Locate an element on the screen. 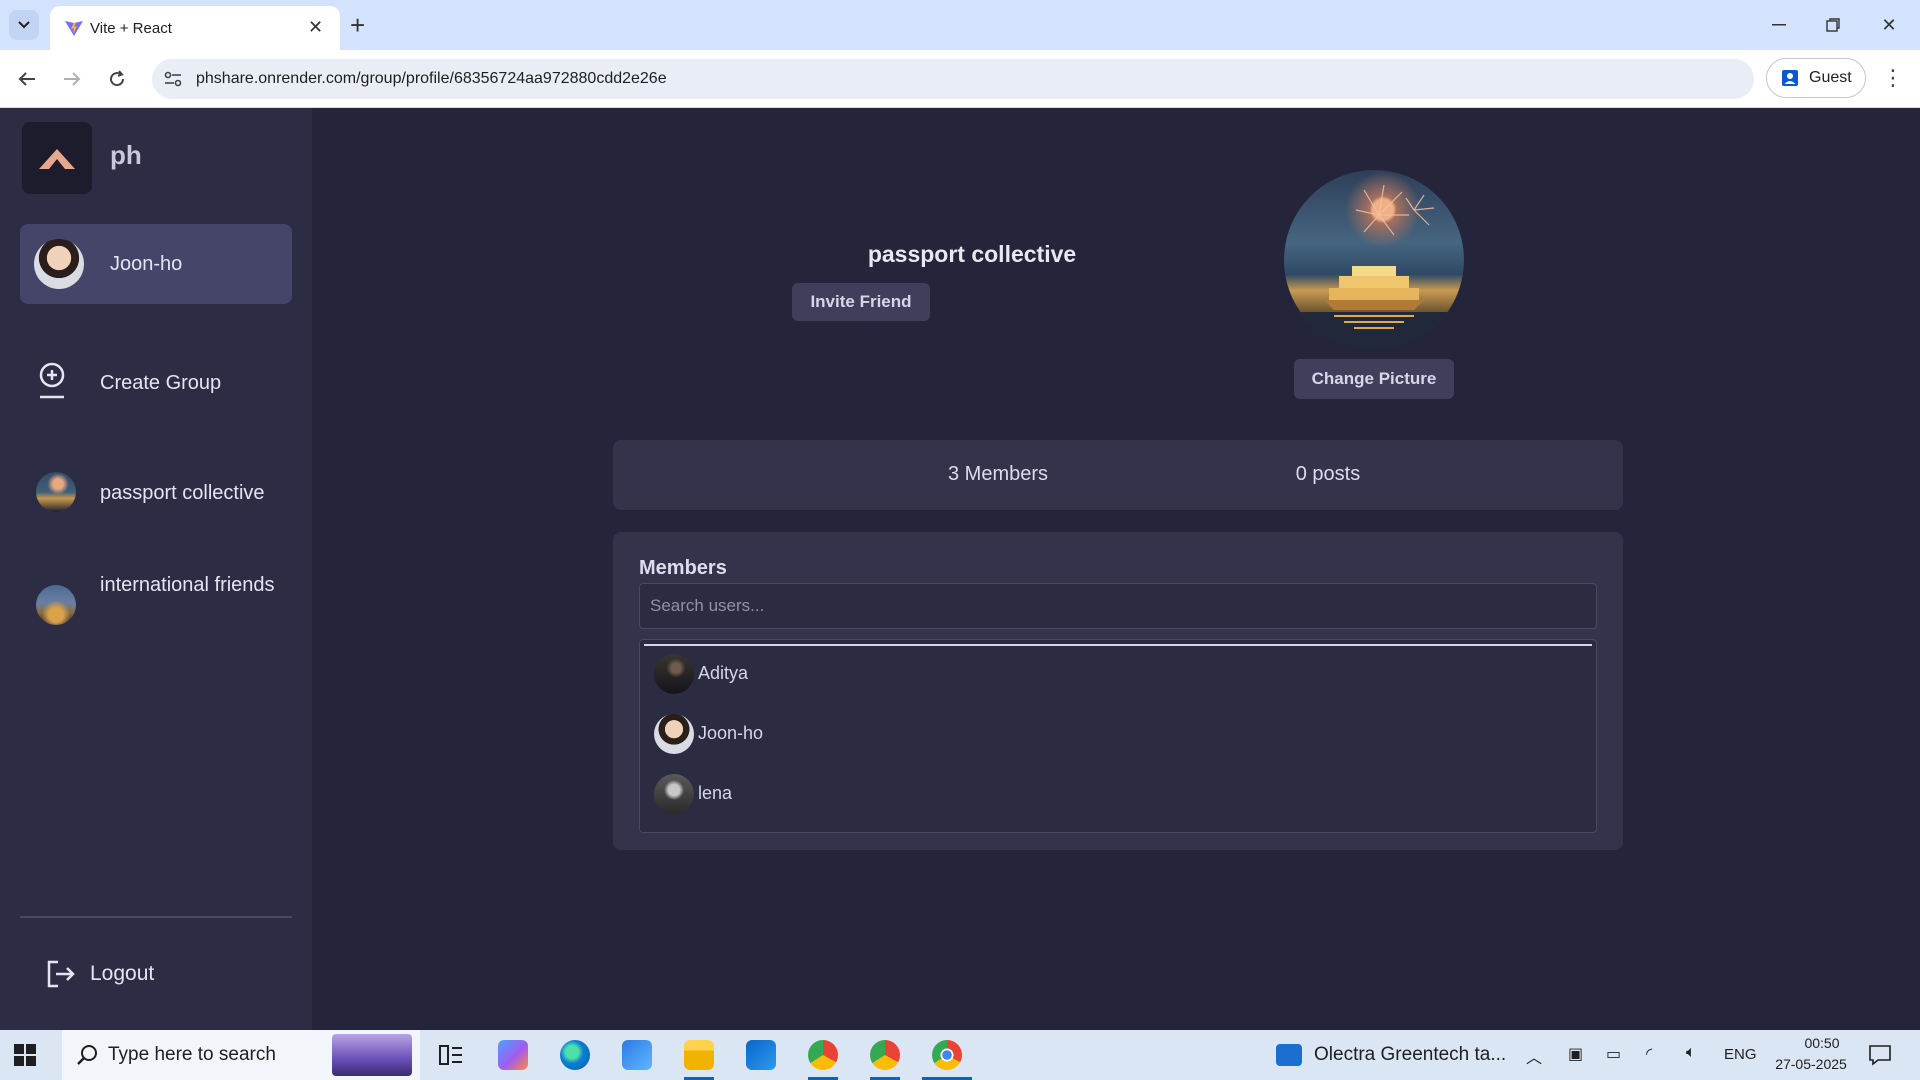 The width and height of the screenshot is (1920, 1080). edge-icon is located at coordinates (575, 1055).